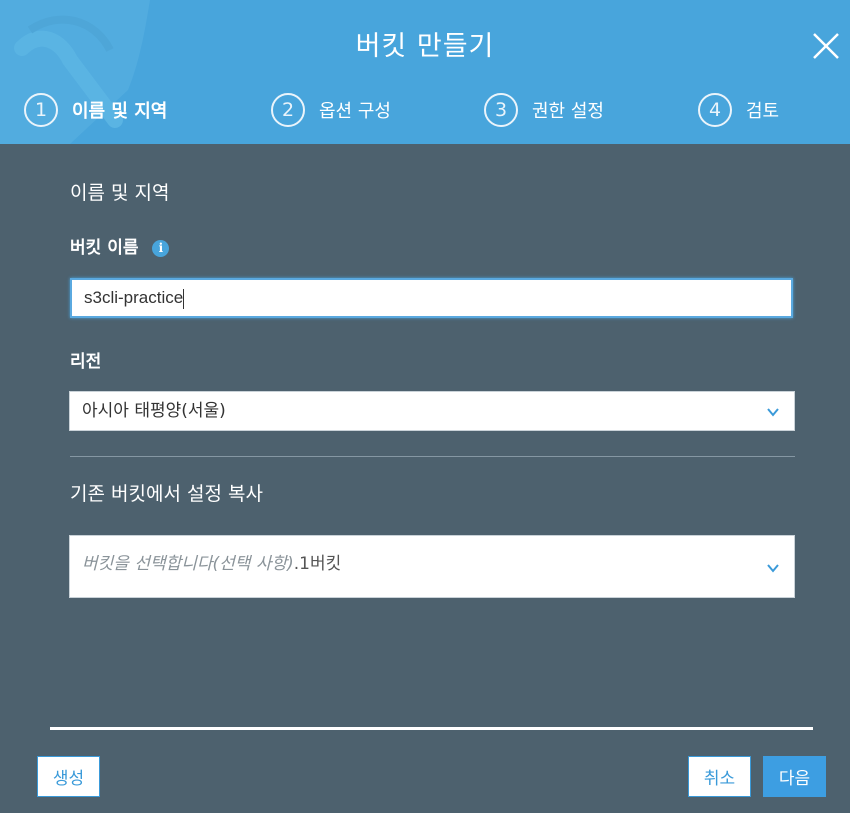 This screenshot has height=813, width=850. What do you see at coordinates (715, 110) in the screenshot?
I see `step-number: 4` at bounding box center [715, 110].